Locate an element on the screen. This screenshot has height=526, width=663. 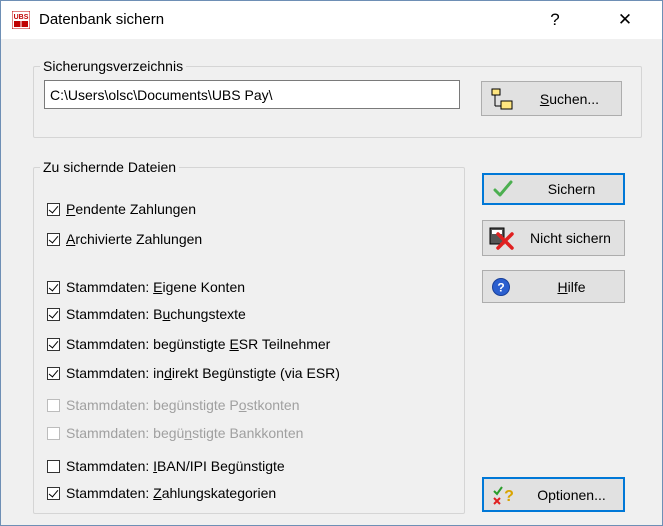
dont-save-button-label: Nicht sichern is located at coordinates (570, 238).